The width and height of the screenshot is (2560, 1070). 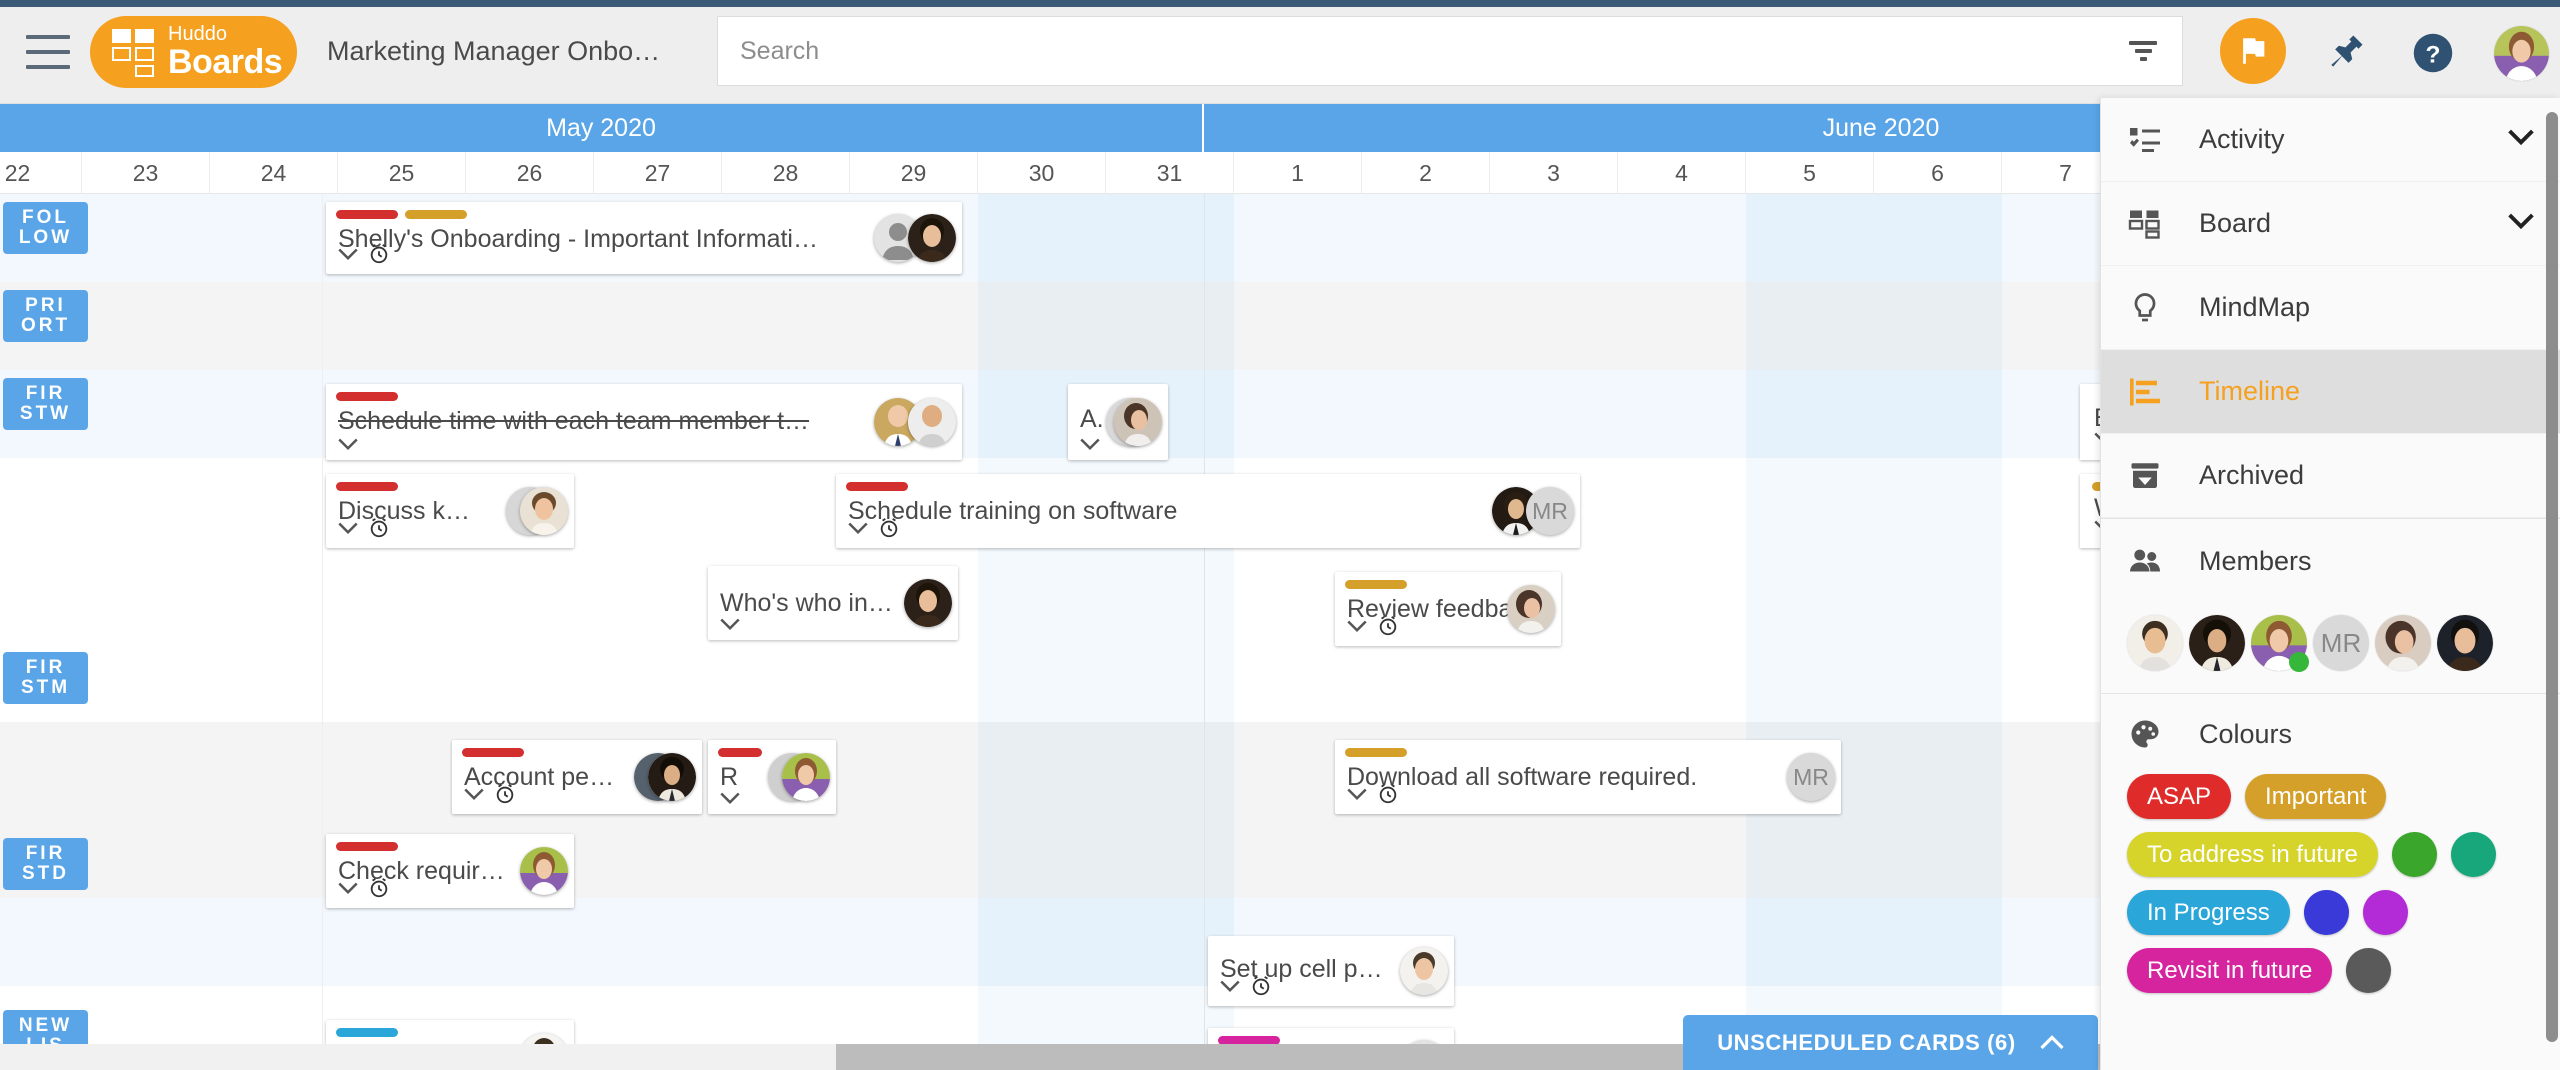 What do you see at coordinates (1682, 173) in the screenshot?
I see `day-cell: 4` at bounding box center [1682, 173].